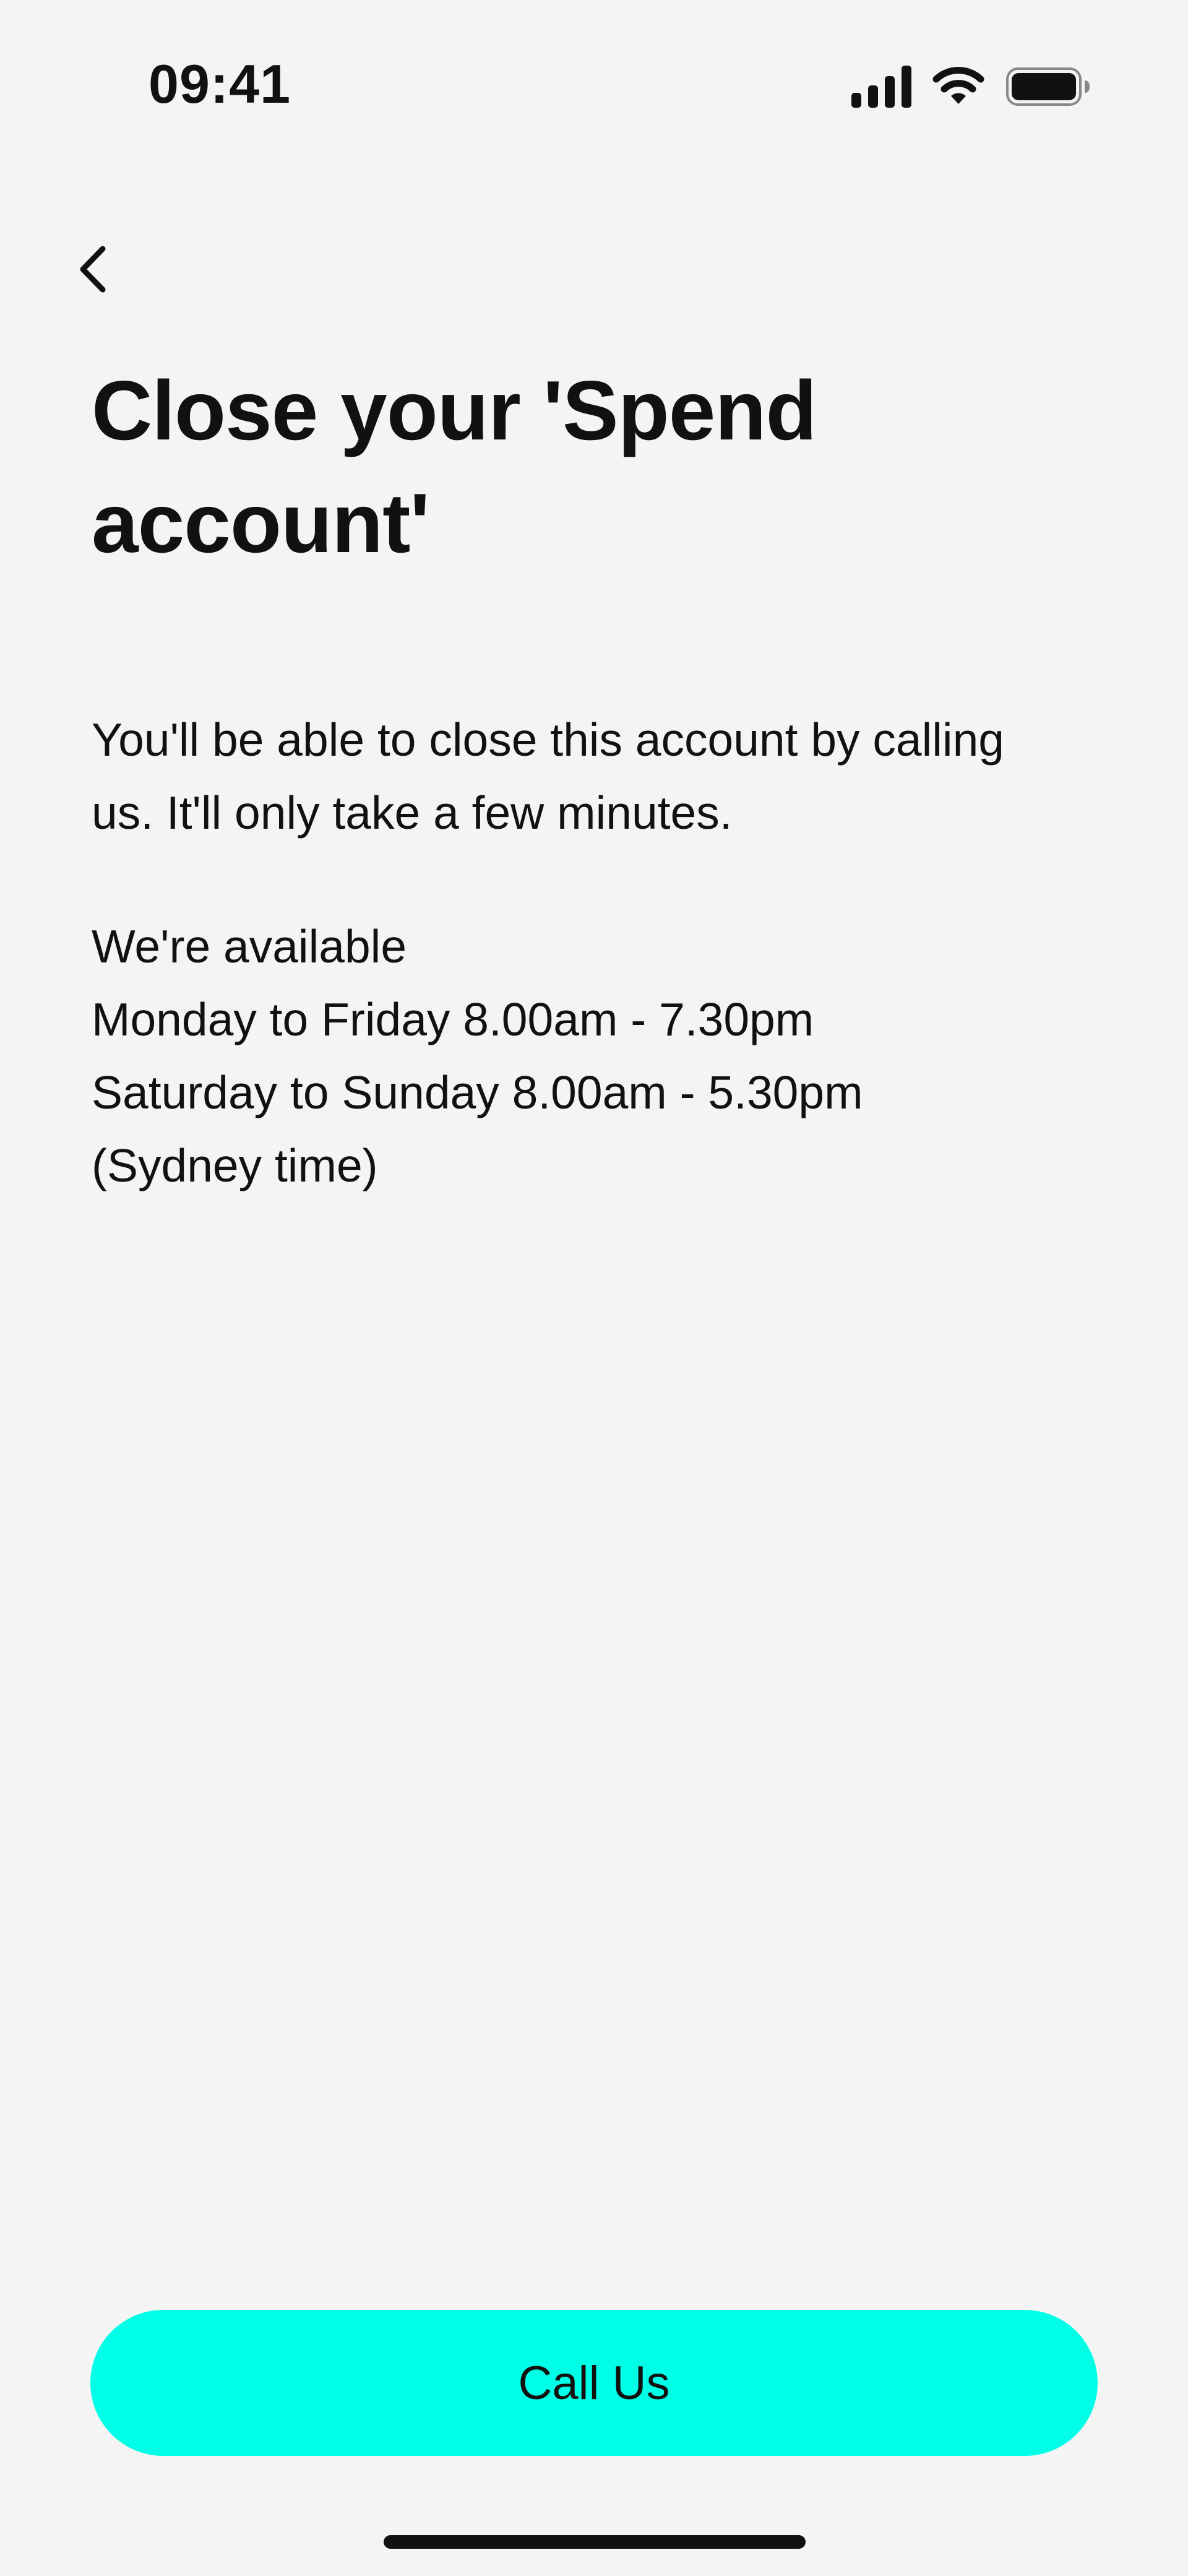 Image resolution: width=1188 pixels, height=2576 pixels. I want to click on page-title: Close your 'Spend account', so click(593, 466).